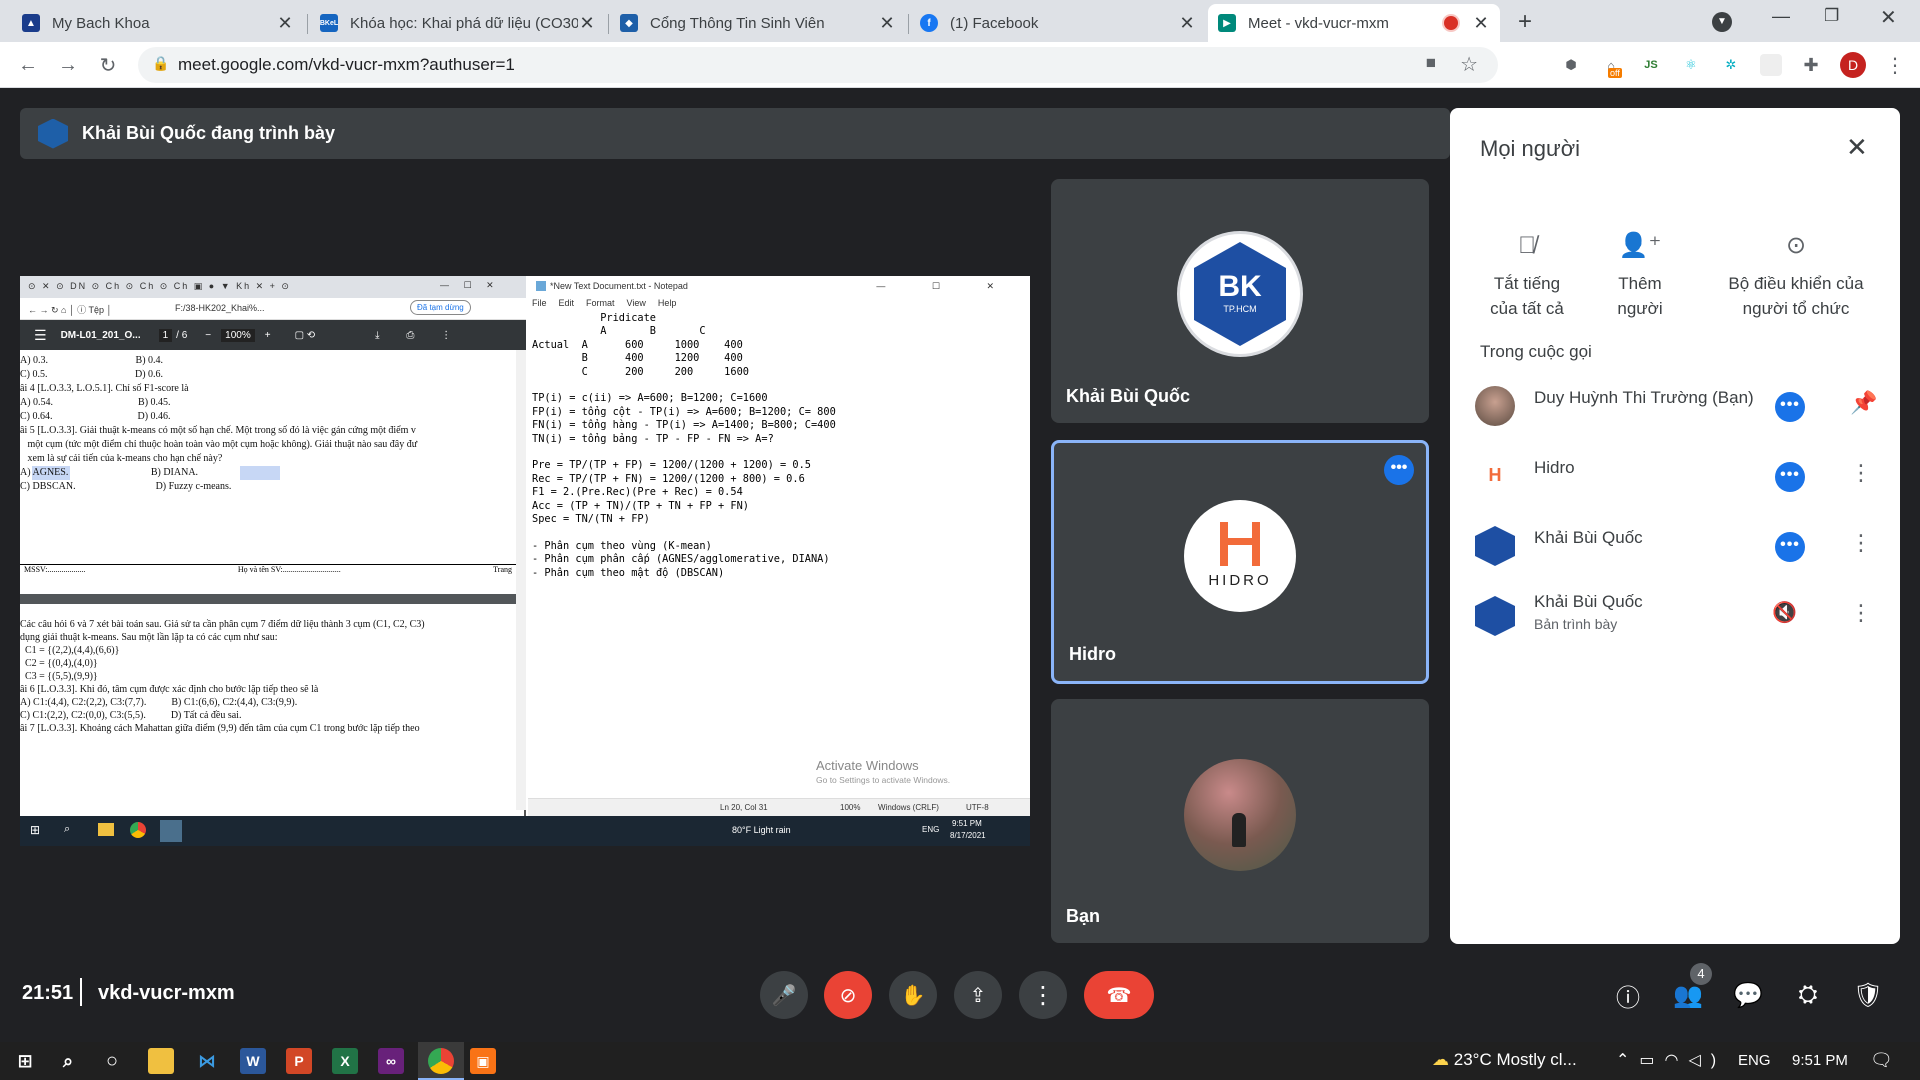  Describe the element at coordinates (166, 993) in the screenshot. I see `meeting-code: vkd-vucr-mxm` at that location.